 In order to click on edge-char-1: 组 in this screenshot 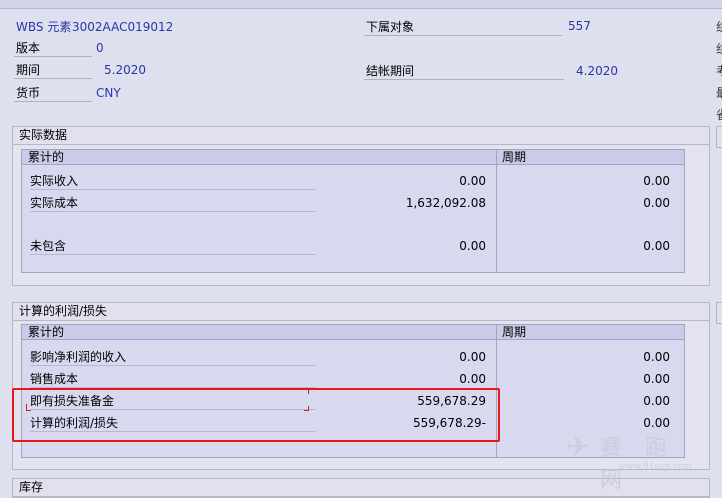, I will do `click(719, 26)`.